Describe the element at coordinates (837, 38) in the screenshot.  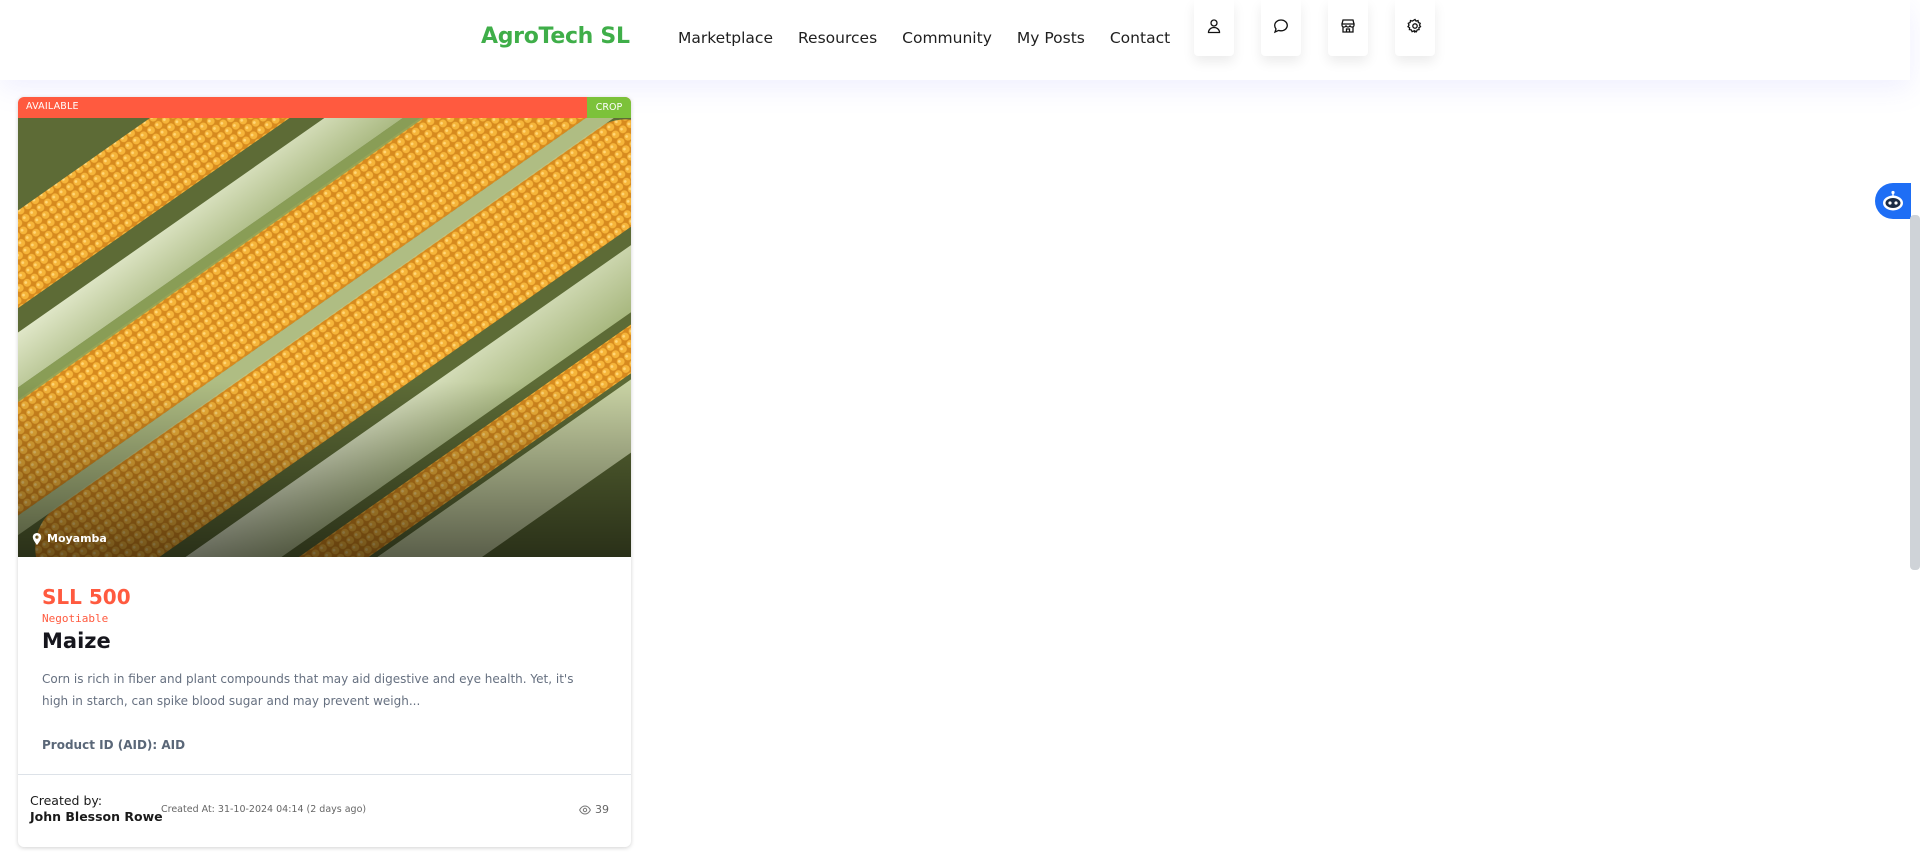
I see `nav-resources: Resources` at that location.